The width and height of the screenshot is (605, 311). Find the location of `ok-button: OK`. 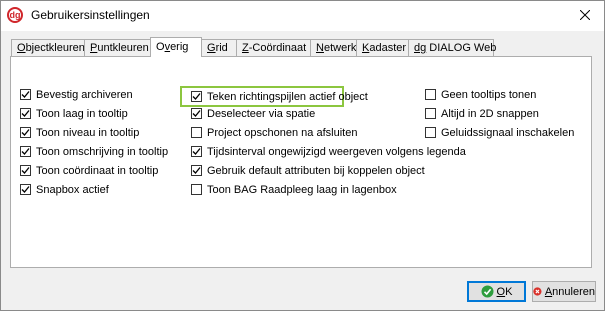

ok-button: OK is located at coordinates (496, 291).